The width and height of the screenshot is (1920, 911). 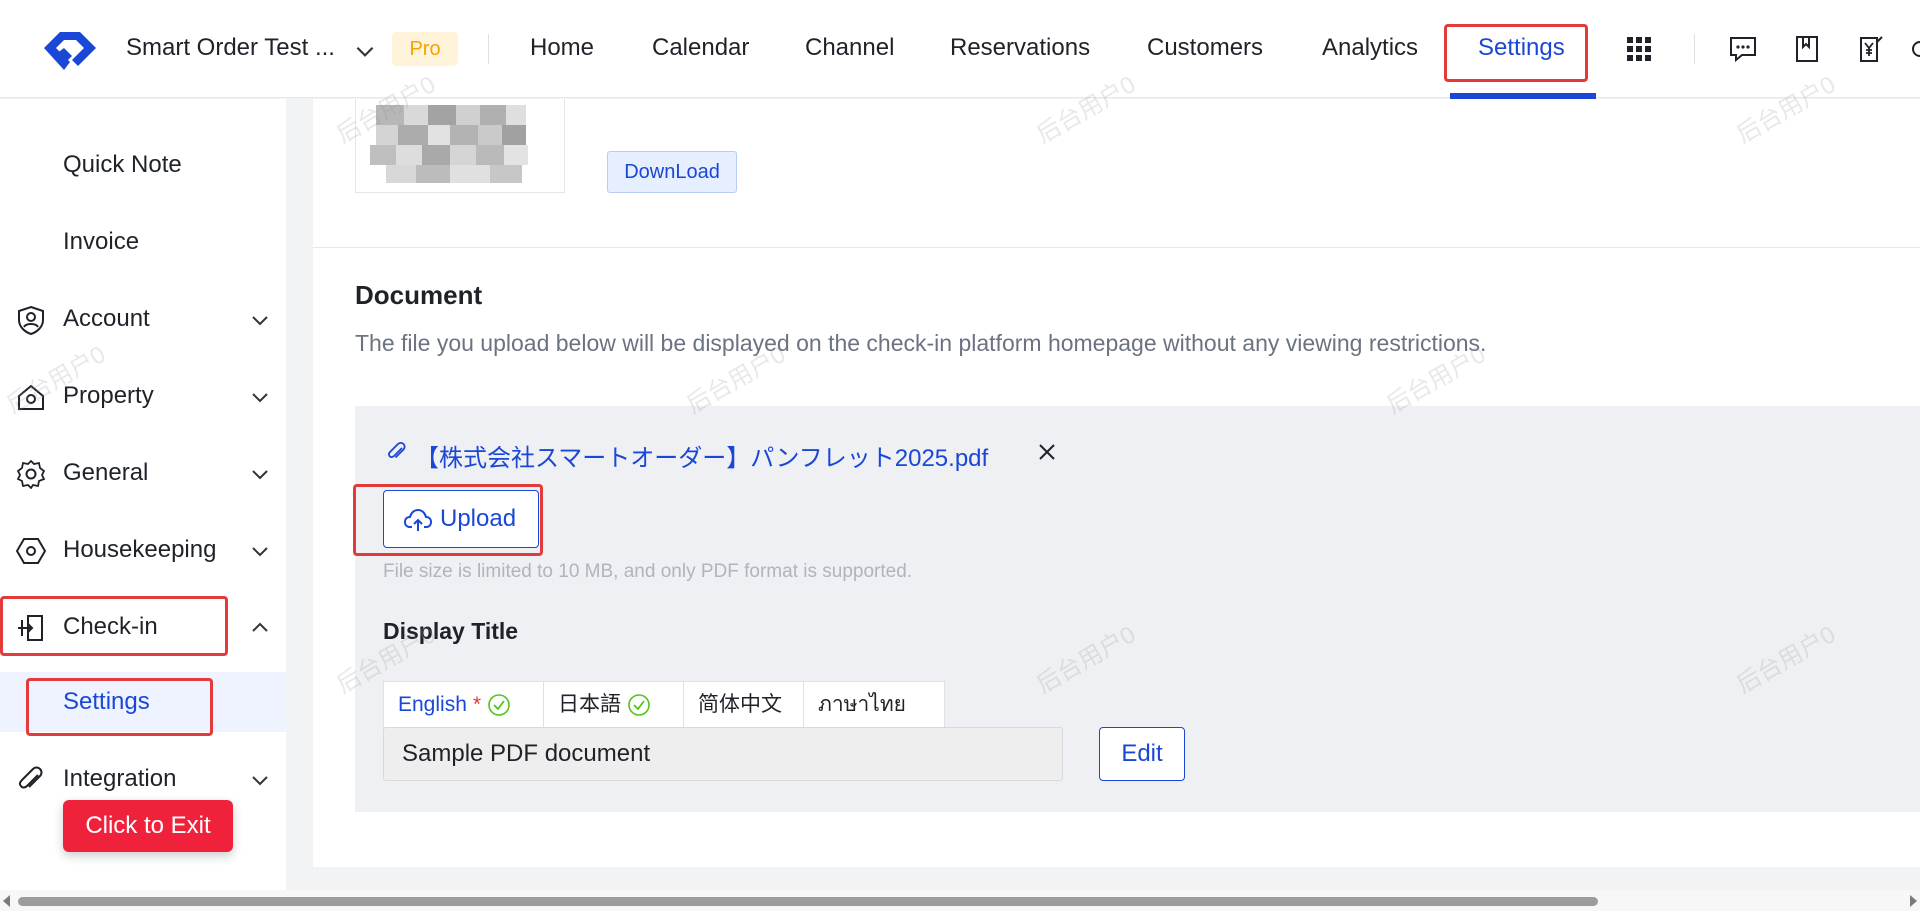 I want to click on tab-label: 日本語, so click(x=589, y=704).